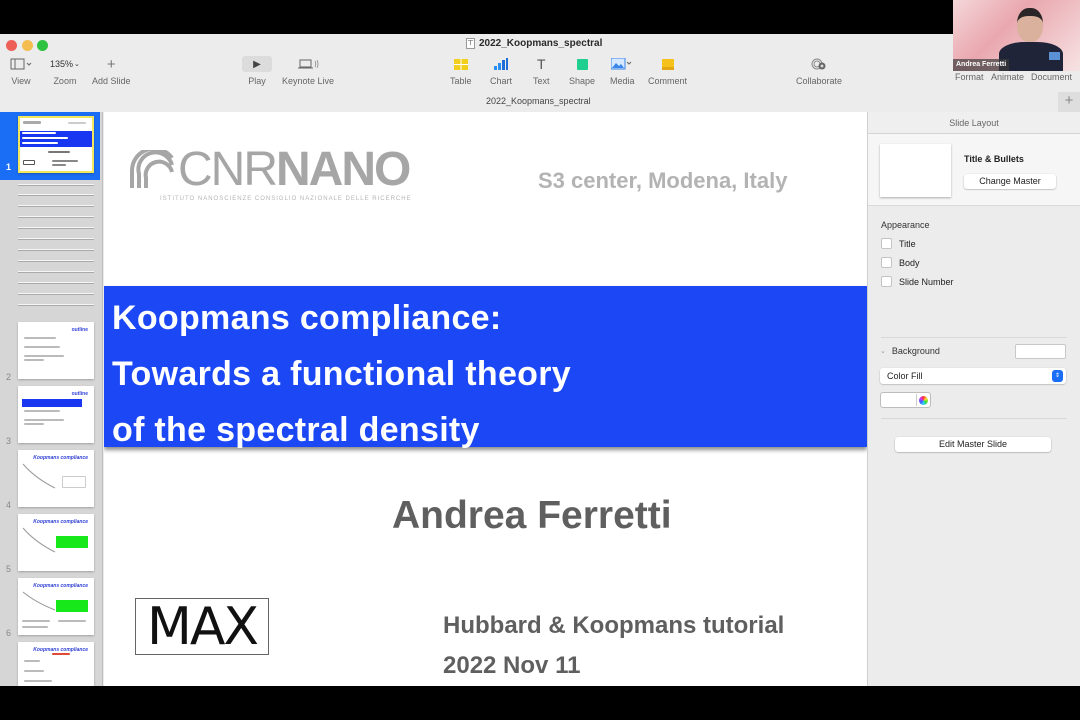 This screenshot has height=720, width=1080. What do you see at coordinates (973, 444) in the screenshot?
I see `edit-master-slide-button: Edit Master Slide` at bounding box center [973, 444].